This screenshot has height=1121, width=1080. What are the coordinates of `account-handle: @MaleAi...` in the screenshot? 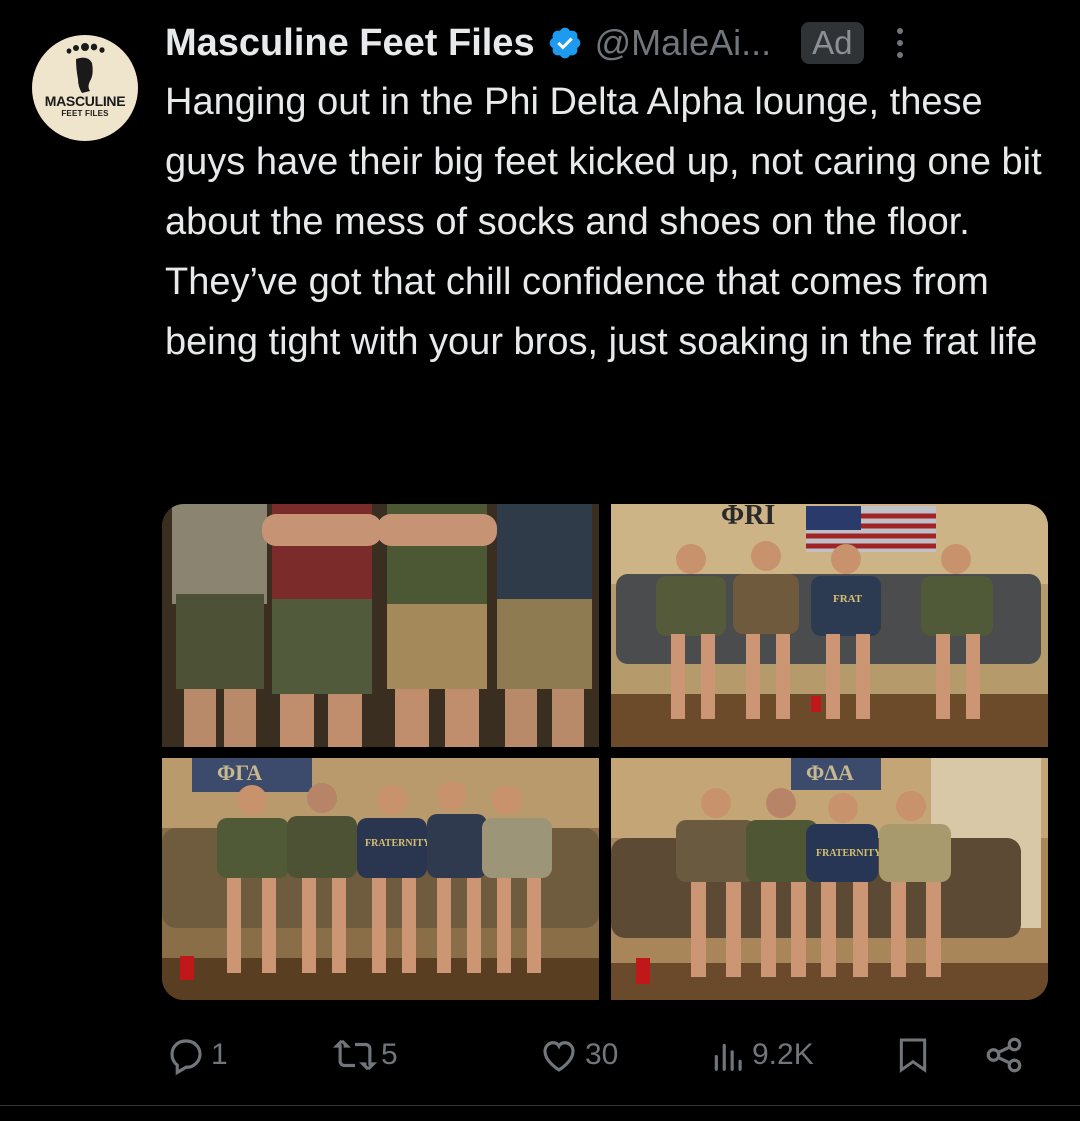 It's located at (683, 43).